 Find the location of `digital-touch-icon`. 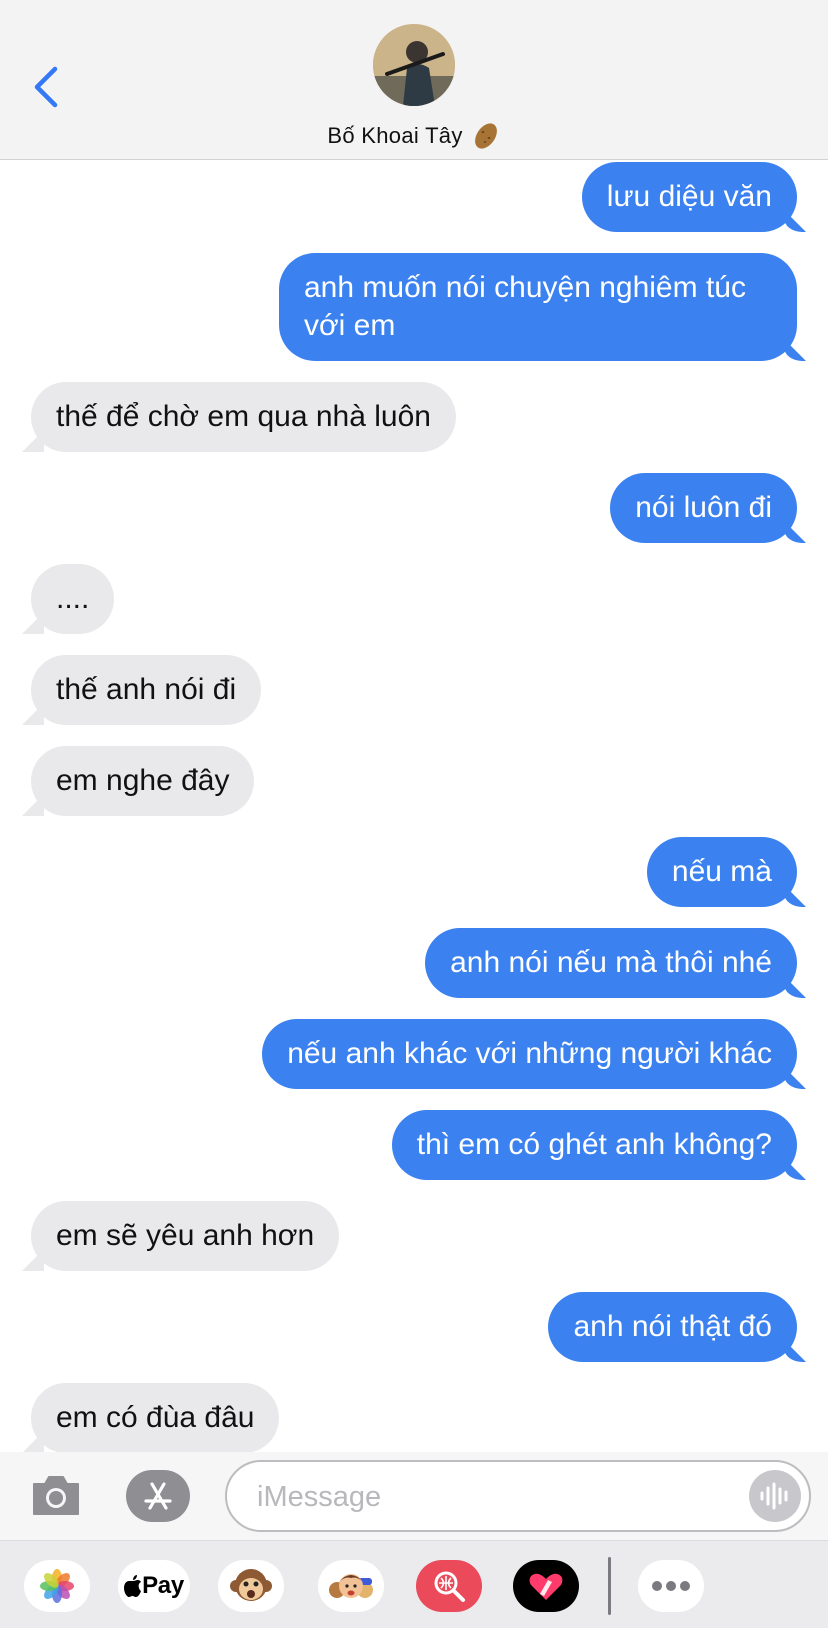

digital-touch-icon is located at coordinates (546, 1586).